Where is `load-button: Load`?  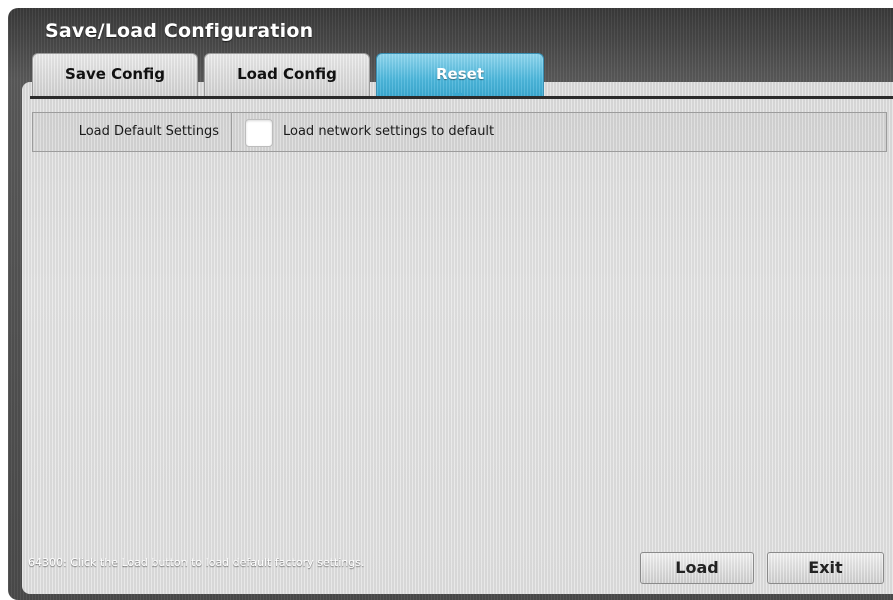 load-button: Load is located at coordinates (697, 568).